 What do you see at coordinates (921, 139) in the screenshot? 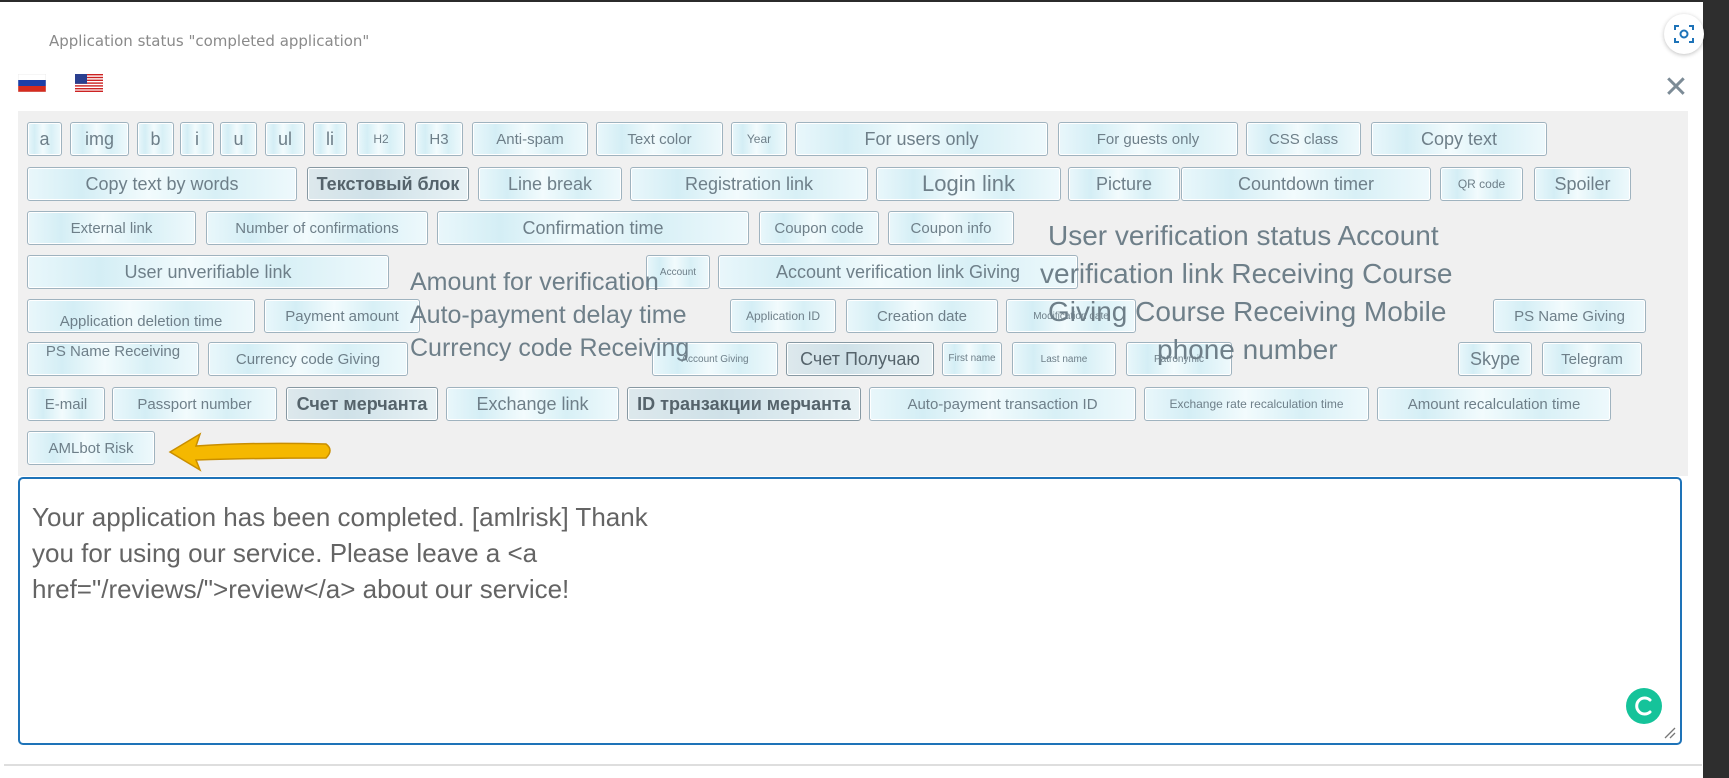
I see `tag-button: For users only` at bounding box center [921, 139].